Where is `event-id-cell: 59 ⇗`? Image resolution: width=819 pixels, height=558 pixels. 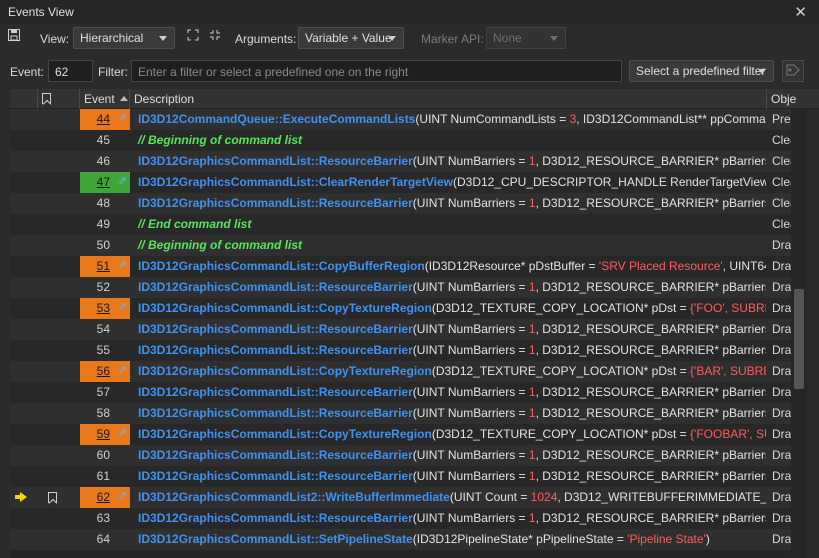 event-id-cell: 59 ⇗ is located at coordinates (105, 434).